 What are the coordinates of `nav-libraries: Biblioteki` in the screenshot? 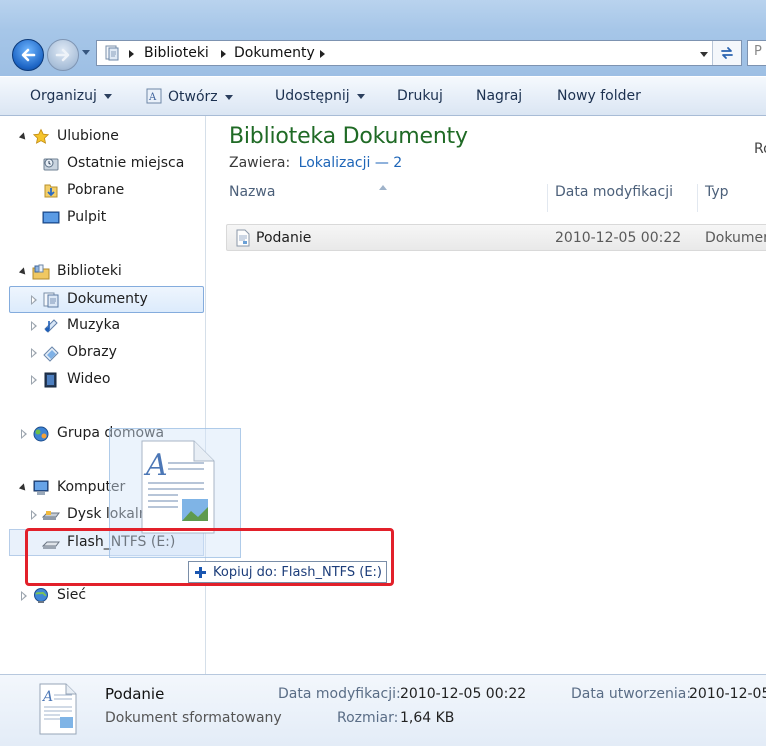 It's located at (102, 272).